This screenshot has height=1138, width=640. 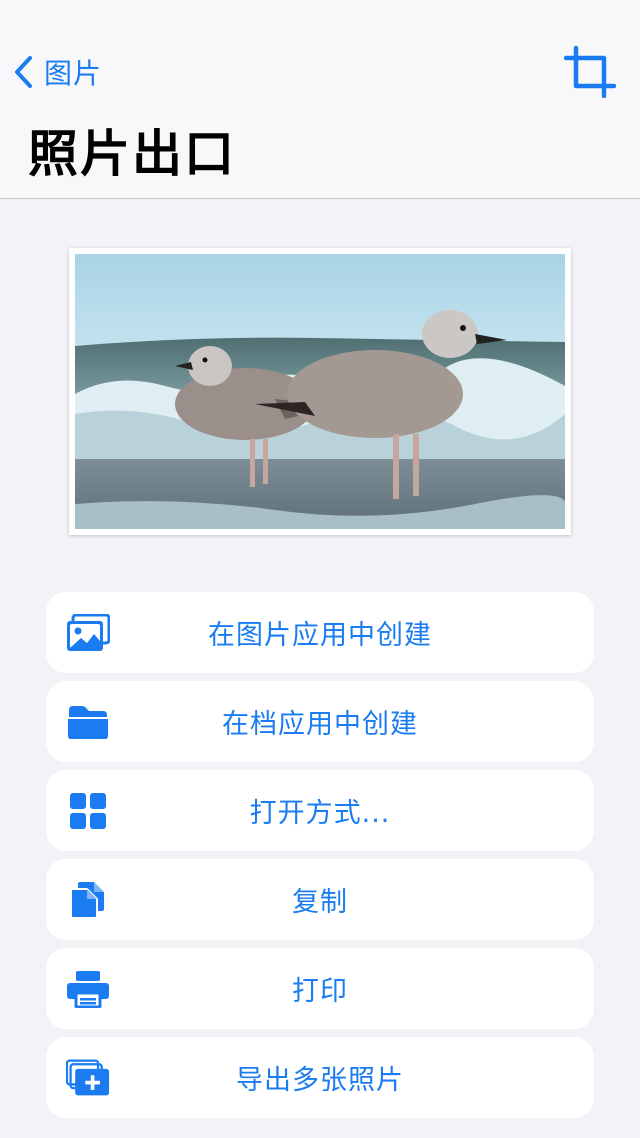 I want to click on action-label: 导出多张照片, so click(x=320, y=1080).